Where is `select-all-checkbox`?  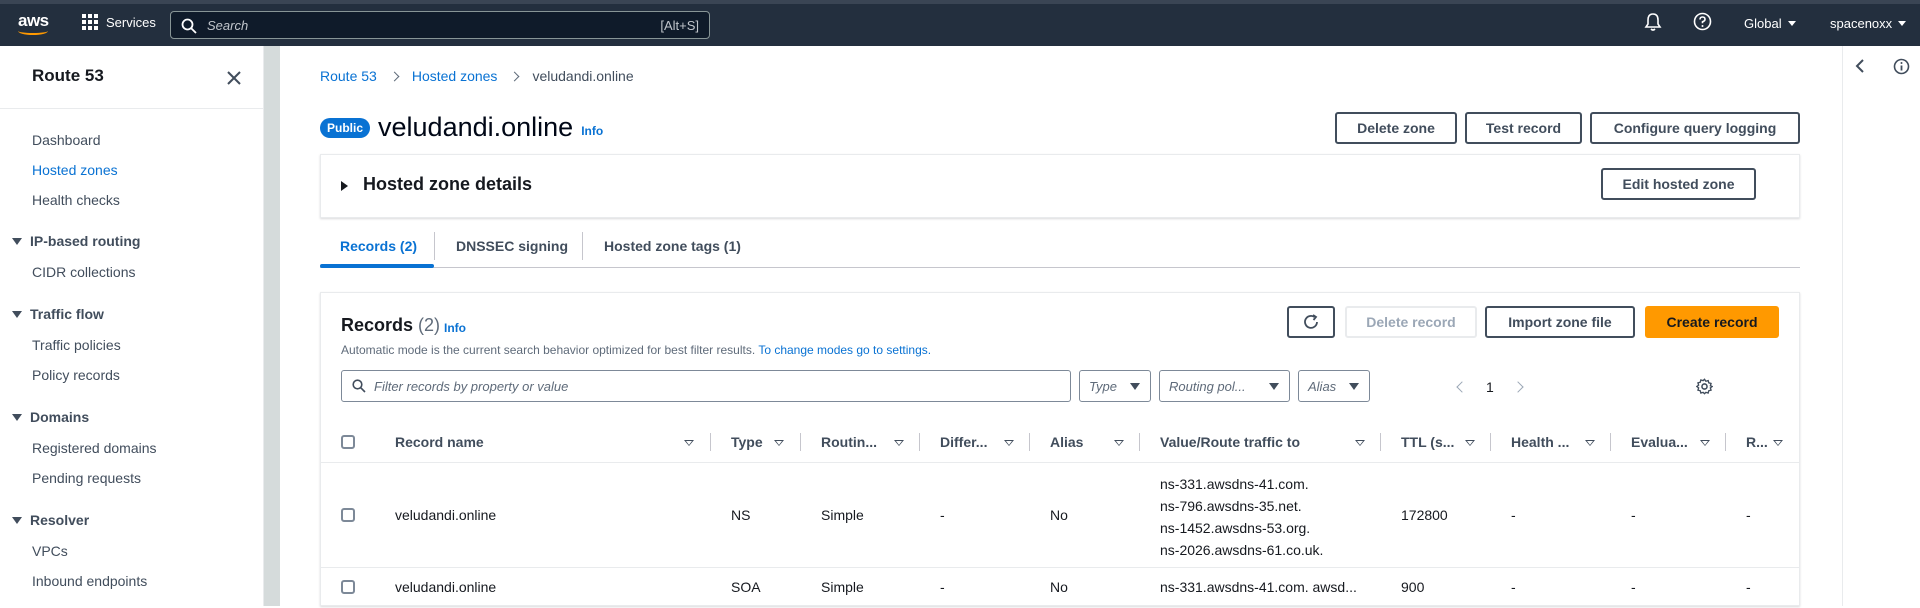
select-all-checkbox is located at coordinates (348, 442).